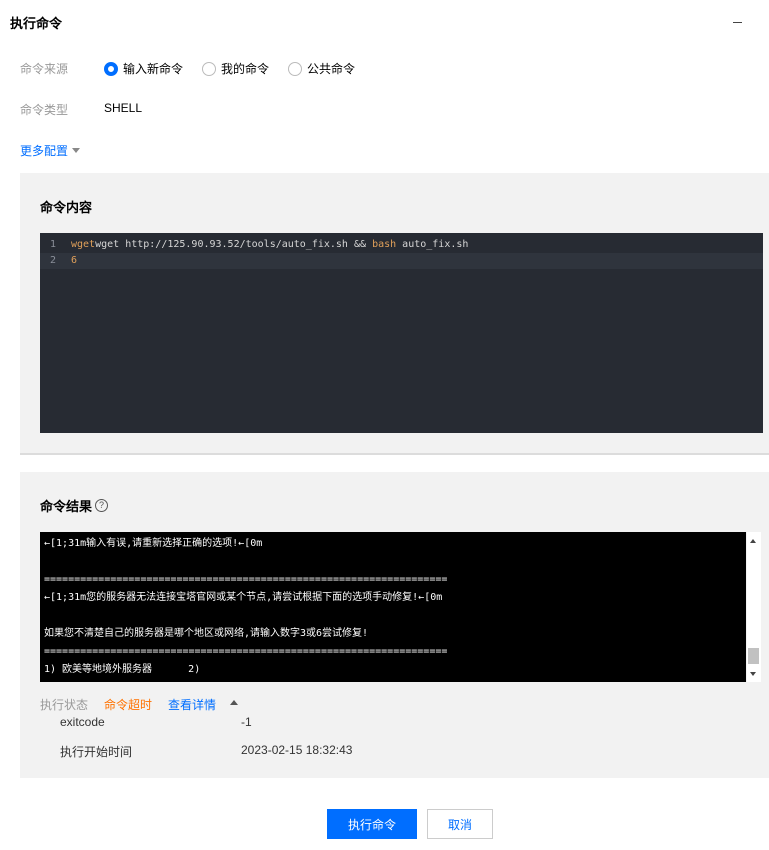 The width and height of the screenshot is (769, 850). What do you see at coordinates (153, 69) in the screenshot?
I see `radio-new-command-label: 输入新命令` at bounding box center [153, 69].